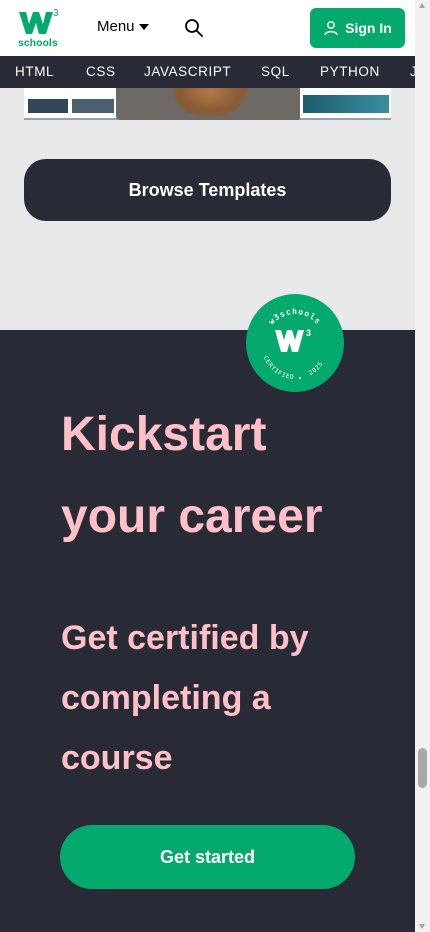 The image size is (430, 932). What do you see at coordinates (295, 343) in the screenshot?
I see `certified-badge-icon: w3schools 3 CERTIFIED 2025` at bounding box center [295, 343].